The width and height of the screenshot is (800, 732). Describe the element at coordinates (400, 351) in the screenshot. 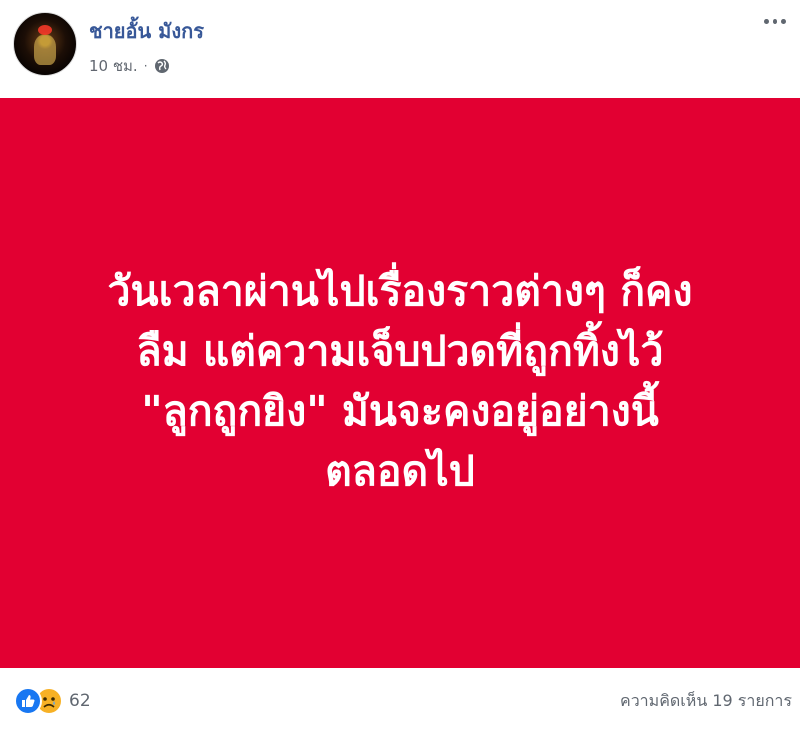

I see `post-text-line: ลืม แต่ความเจ็บปวดที่ถูกทิ้งไว้` at that location.